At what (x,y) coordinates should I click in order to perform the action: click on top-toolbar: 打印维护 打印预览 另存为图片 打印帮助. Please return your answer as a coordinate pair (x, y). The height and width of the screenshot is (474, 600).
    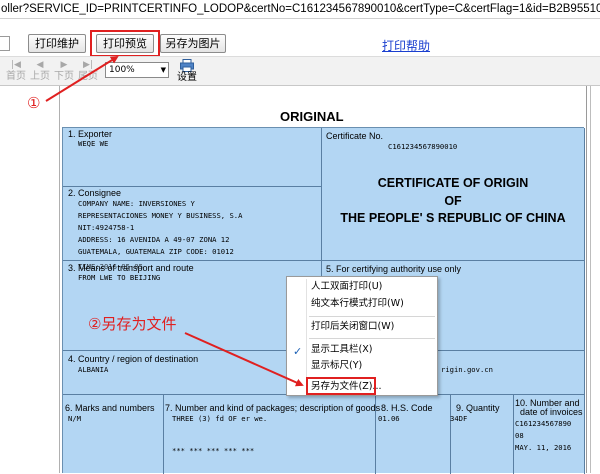
    Looking at the image, I should click on (300, 38).